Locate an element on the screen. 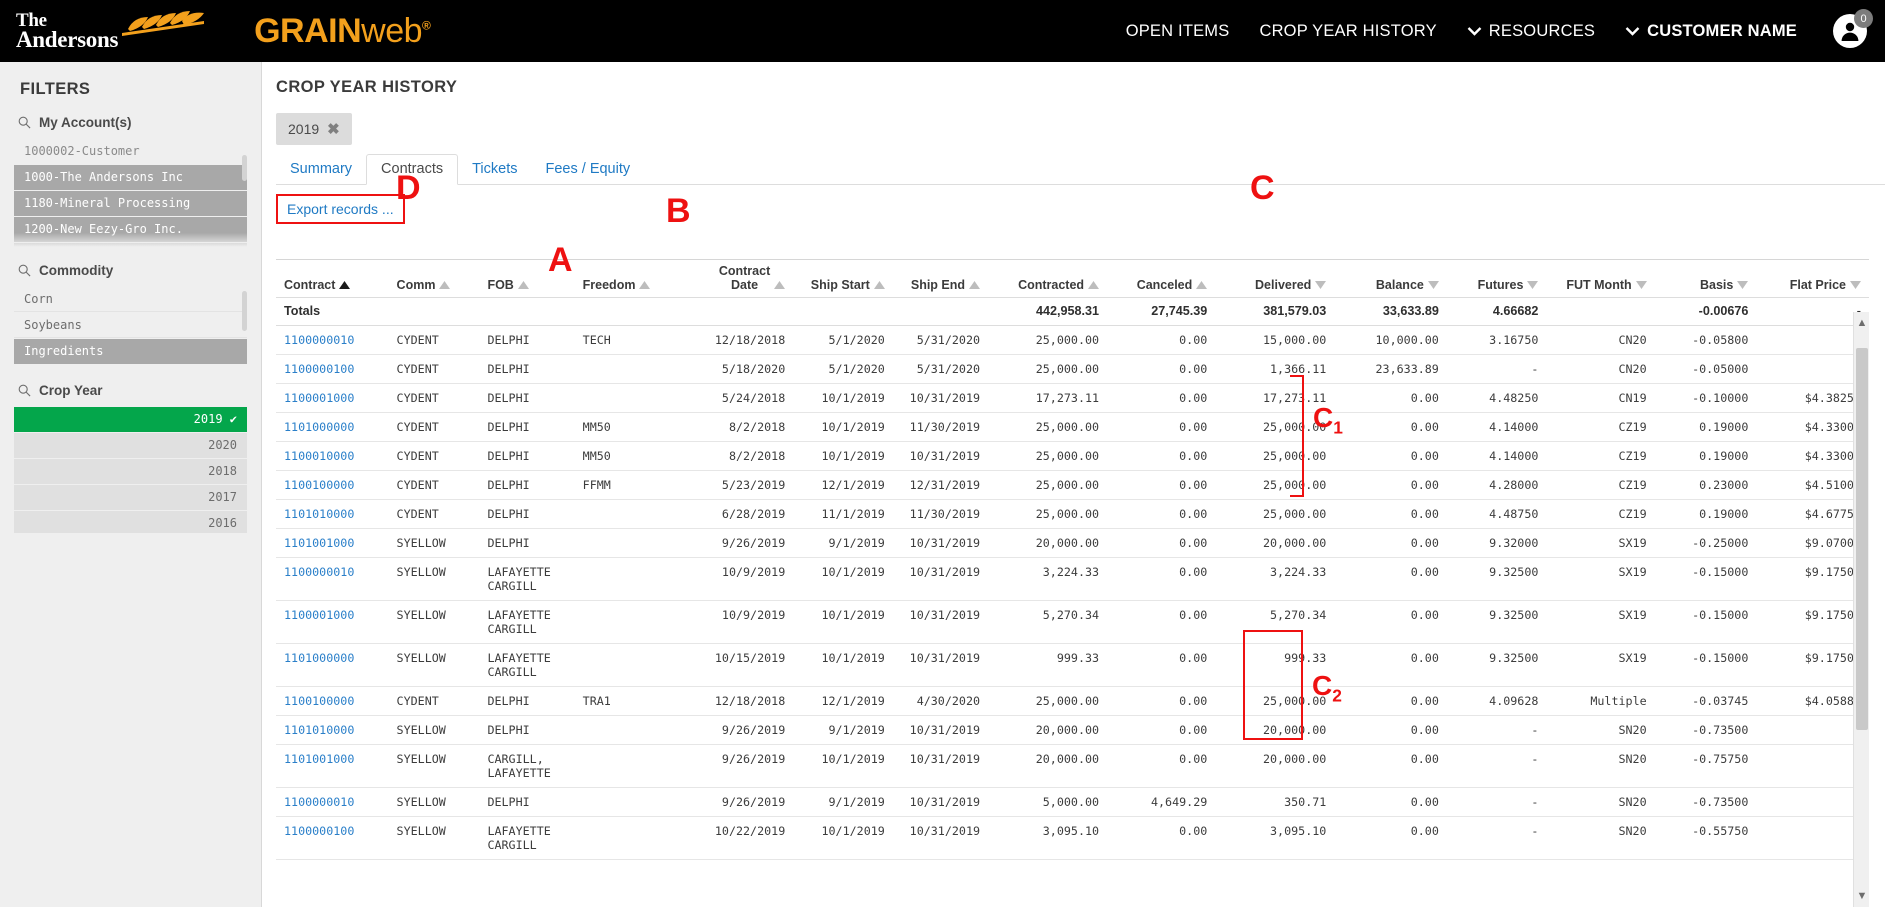  crop-year-option-2018: 2018 is located at coordinates (130, 471).